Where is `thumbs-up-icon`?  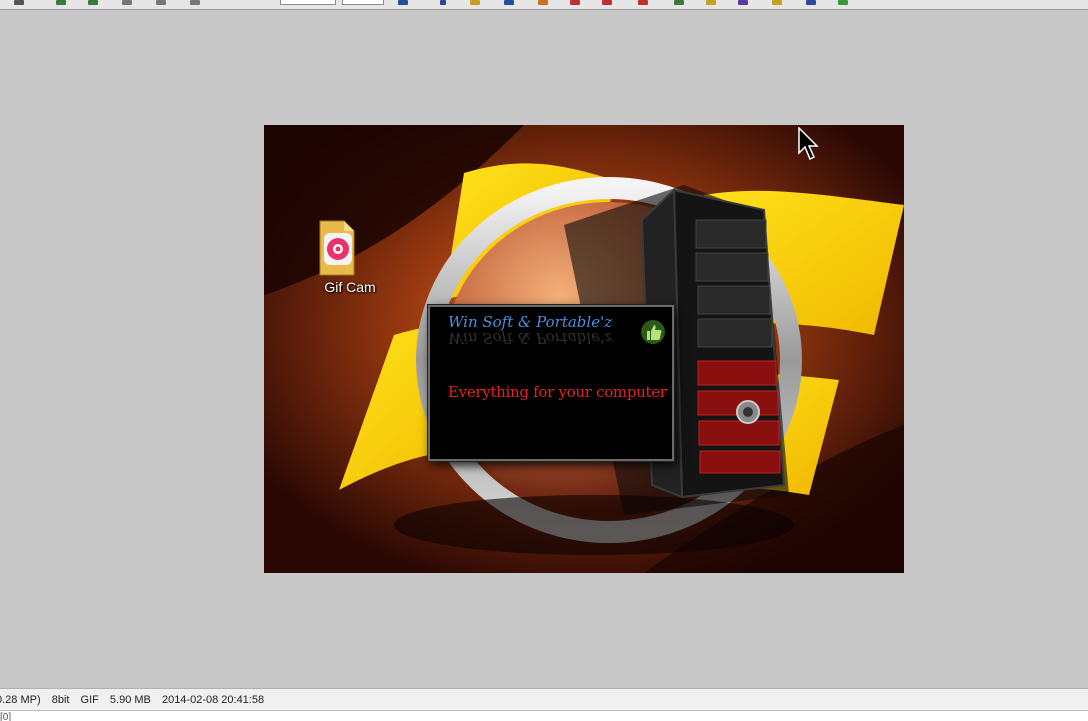 thumbs-up-icon is located at coordinates (653, 332).